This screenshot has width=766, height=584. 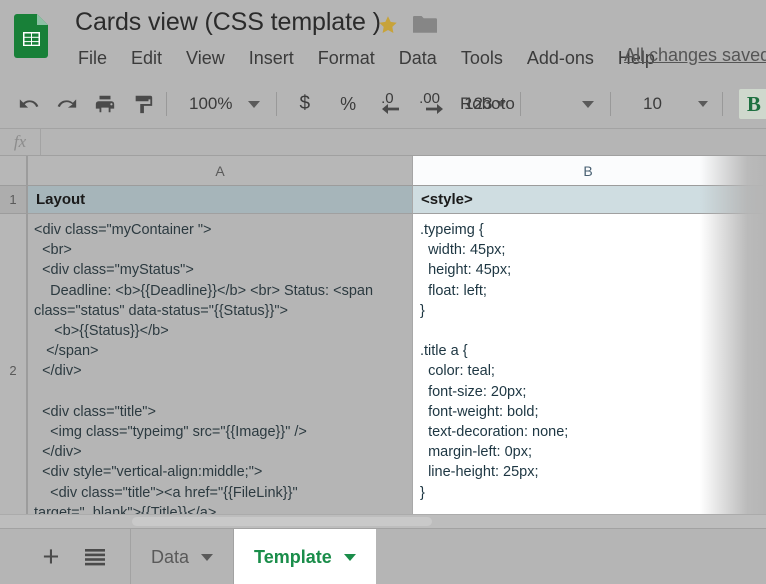 I want to click on column-header-row: A B, so click(x=383, y=171).